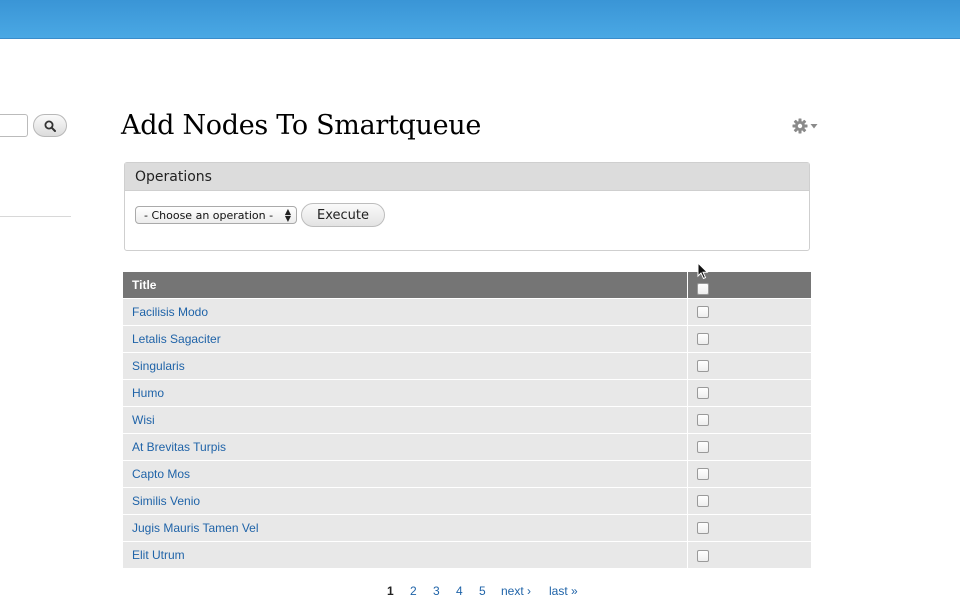  What do you see at coordinates (170, 312) in the screenshot?
I see `node-title-link: Facilisis Modo` at bounding box center [170, 312].